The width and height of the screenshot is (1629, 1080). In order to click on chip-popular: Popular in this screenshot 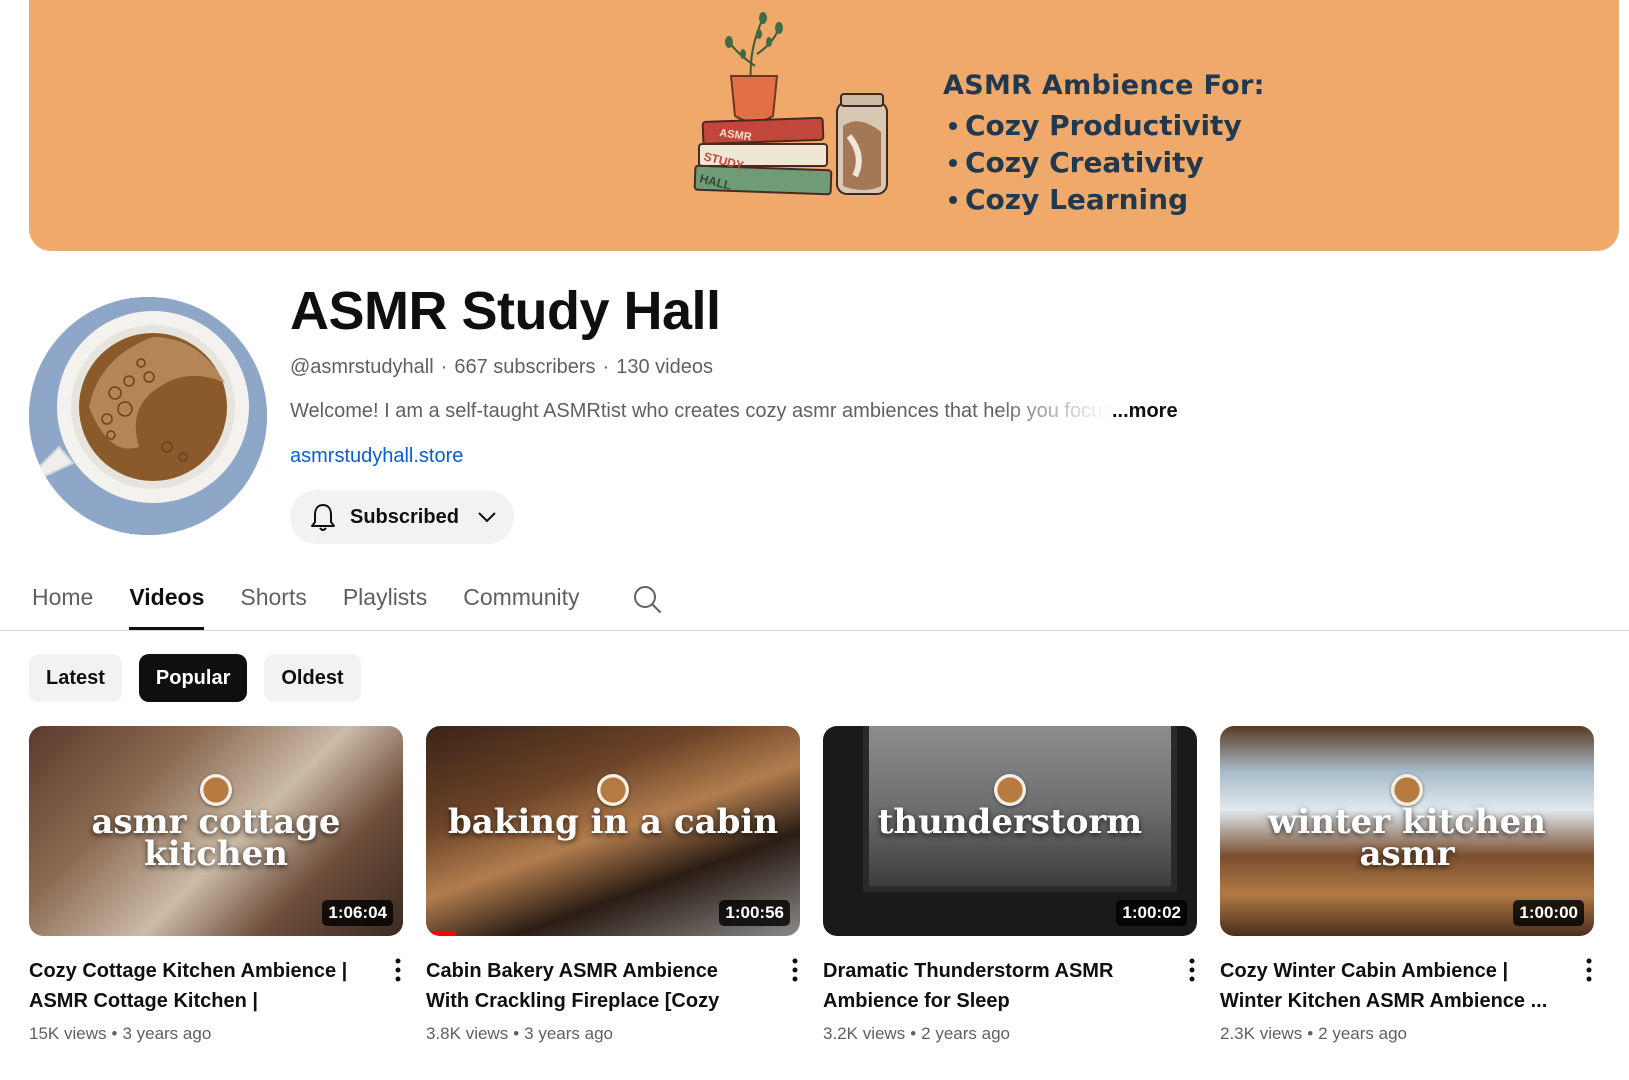, I will do `click(193, 678)`.